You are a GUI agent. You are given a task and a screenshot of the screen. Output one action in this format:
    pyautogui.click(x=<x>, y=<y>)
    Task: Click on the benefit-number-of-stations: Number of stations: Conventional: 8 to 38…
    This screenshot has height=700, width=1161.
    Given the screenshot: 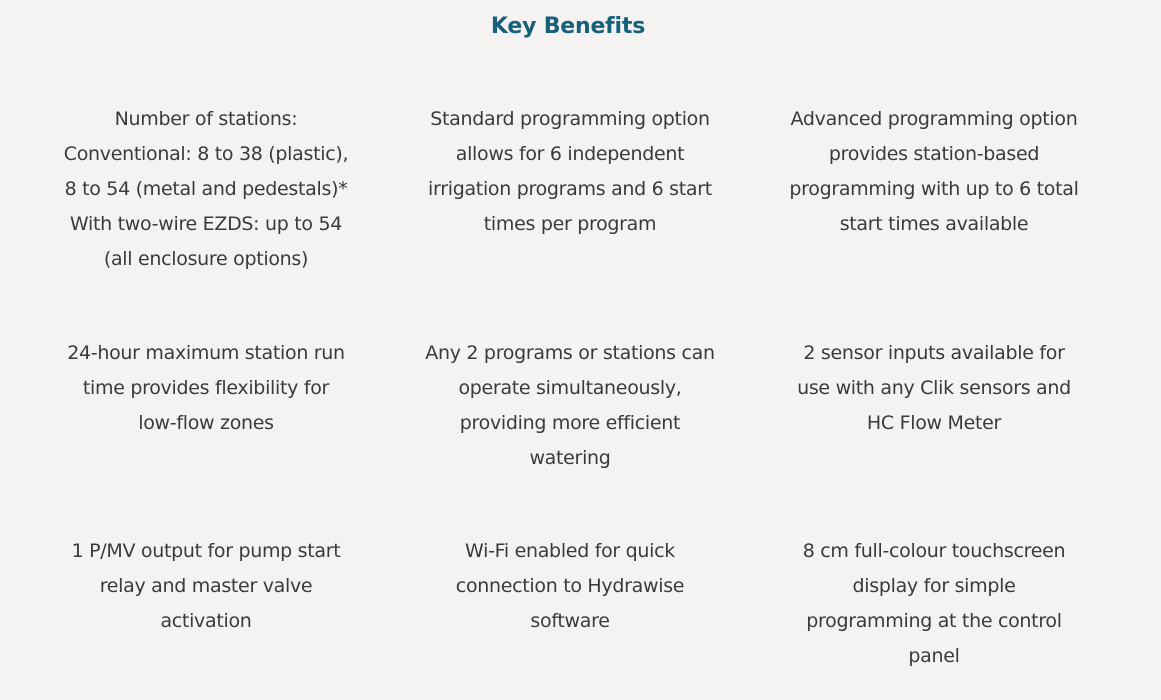 What is the action you would take?
    pyautogui.click(x=206, y=219)
    